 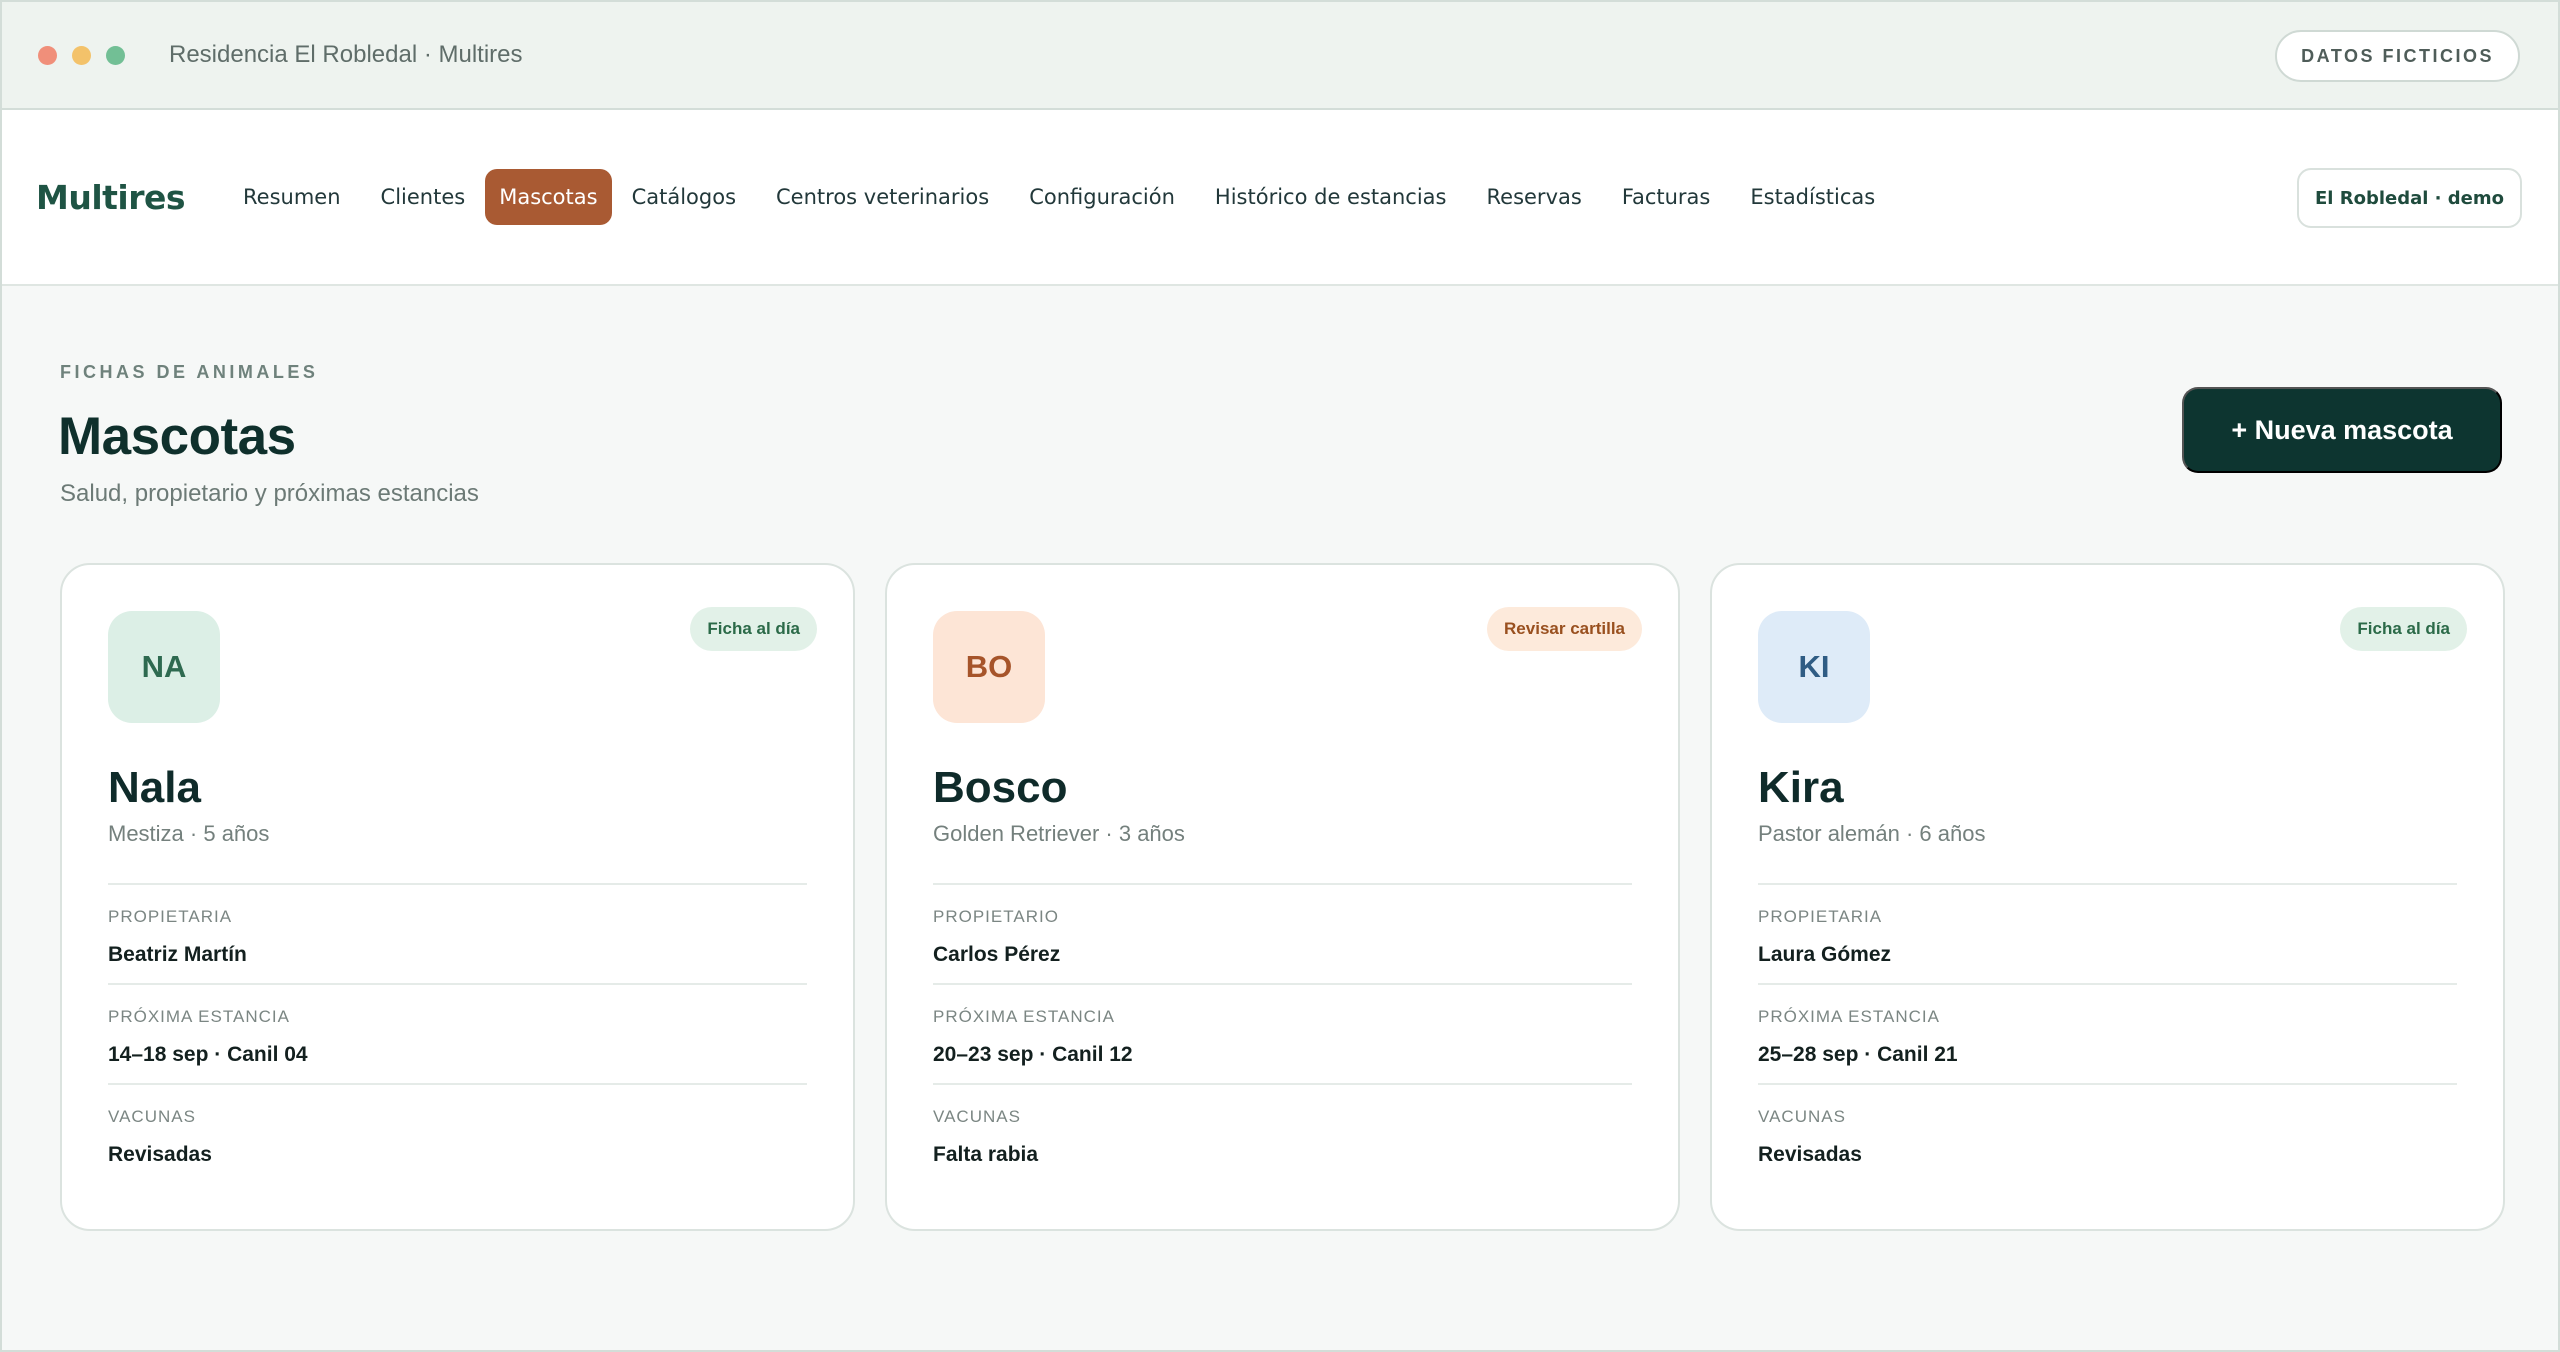 What do you see at coordinates (1000, 787) in the screenshot?
I see `pet-name: Bosco` at bounding box center [1000, 787].